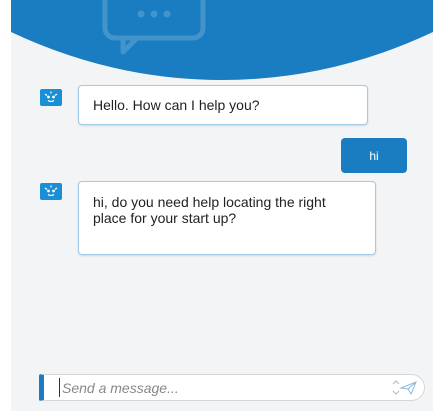  I want to click on message-input, so click(200, 387).